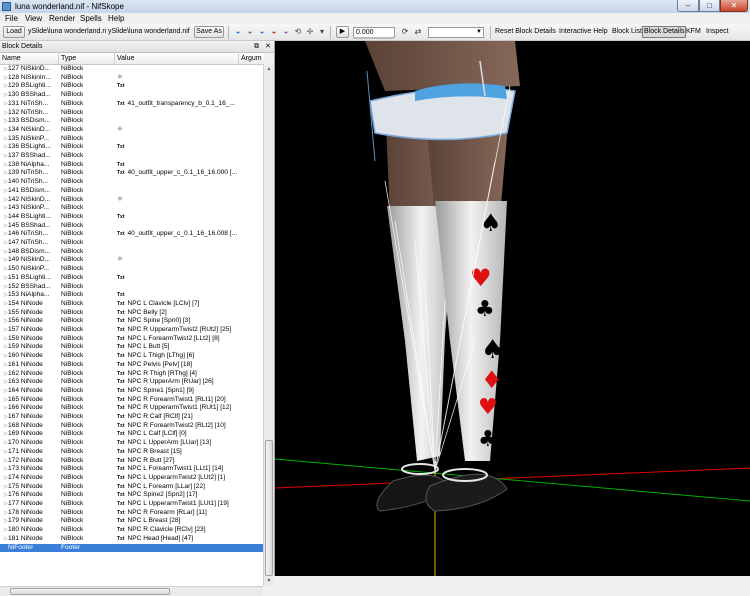 The width and height of the screenshot is (750, 596). What do you see at coordinates (131, 295) in the screenshot?
I see `table-row: ▷ 153 NiAlpha... NiBlock Txt` at bounding box center [131, 295].